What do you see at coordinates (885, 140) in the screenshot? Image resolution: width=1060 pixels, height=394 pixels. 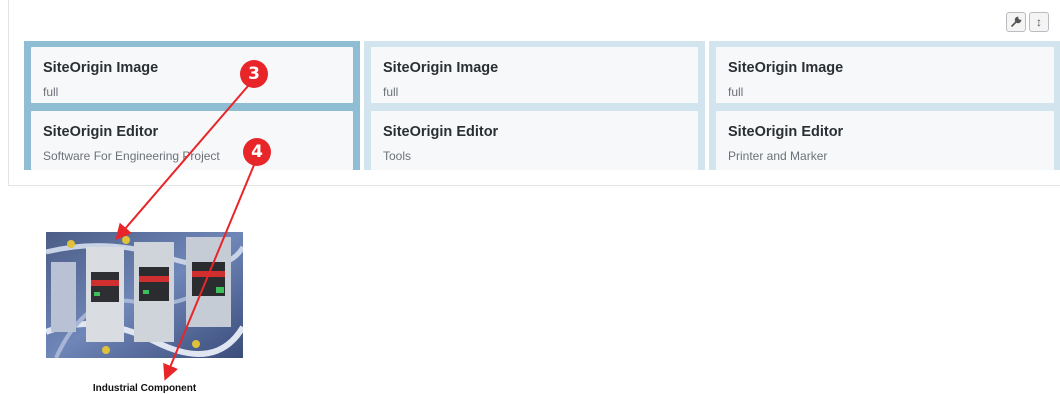 I see `widget-siteorigin-editor: SiteOrigin Editor Printer and Marker` at bounding box center [885, 140].